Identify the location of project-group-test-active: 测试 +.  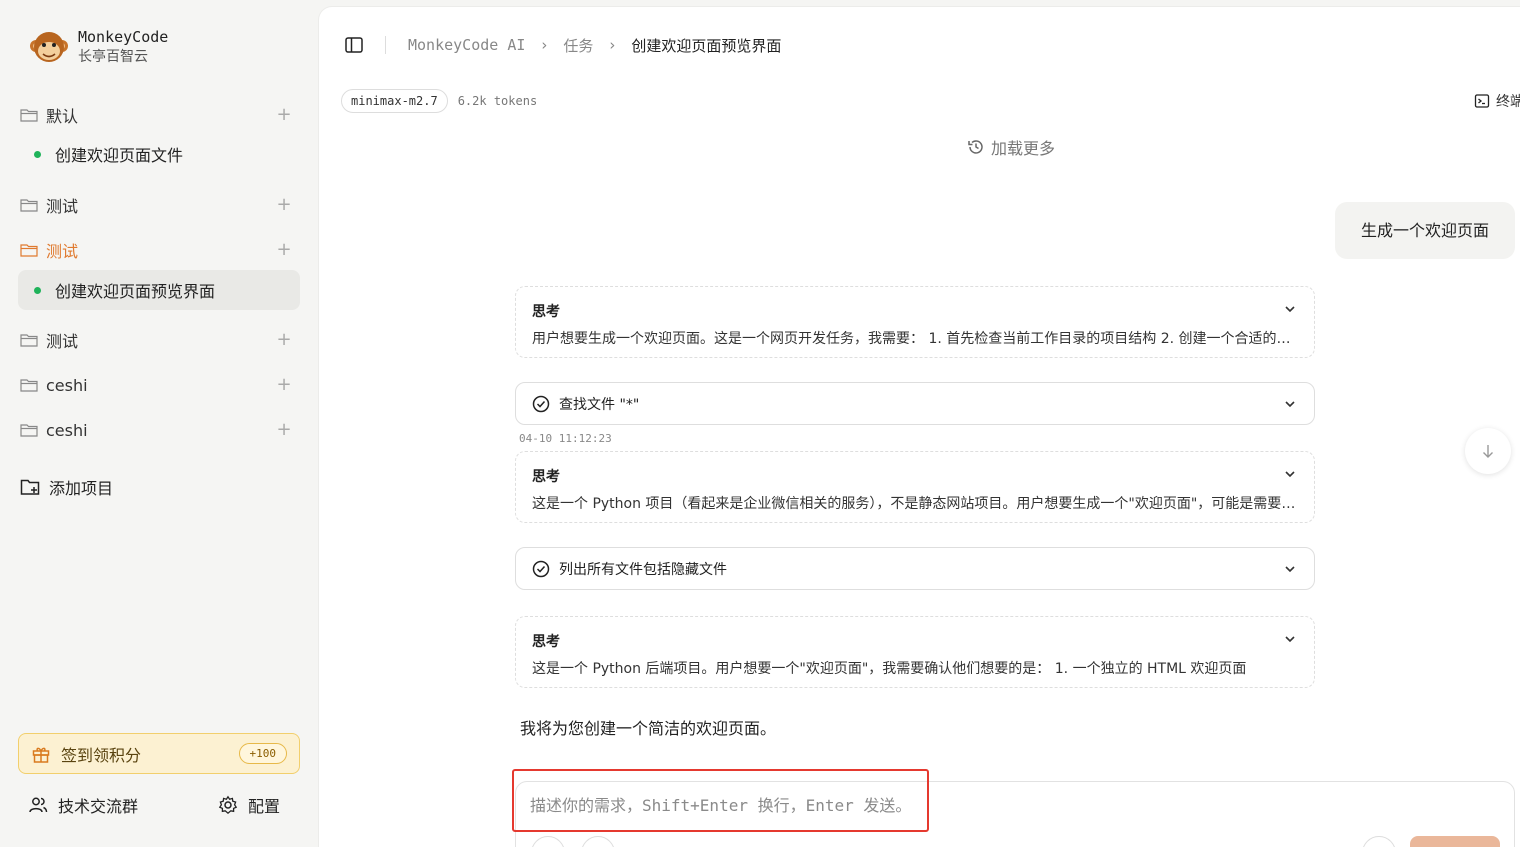
(159, 250).